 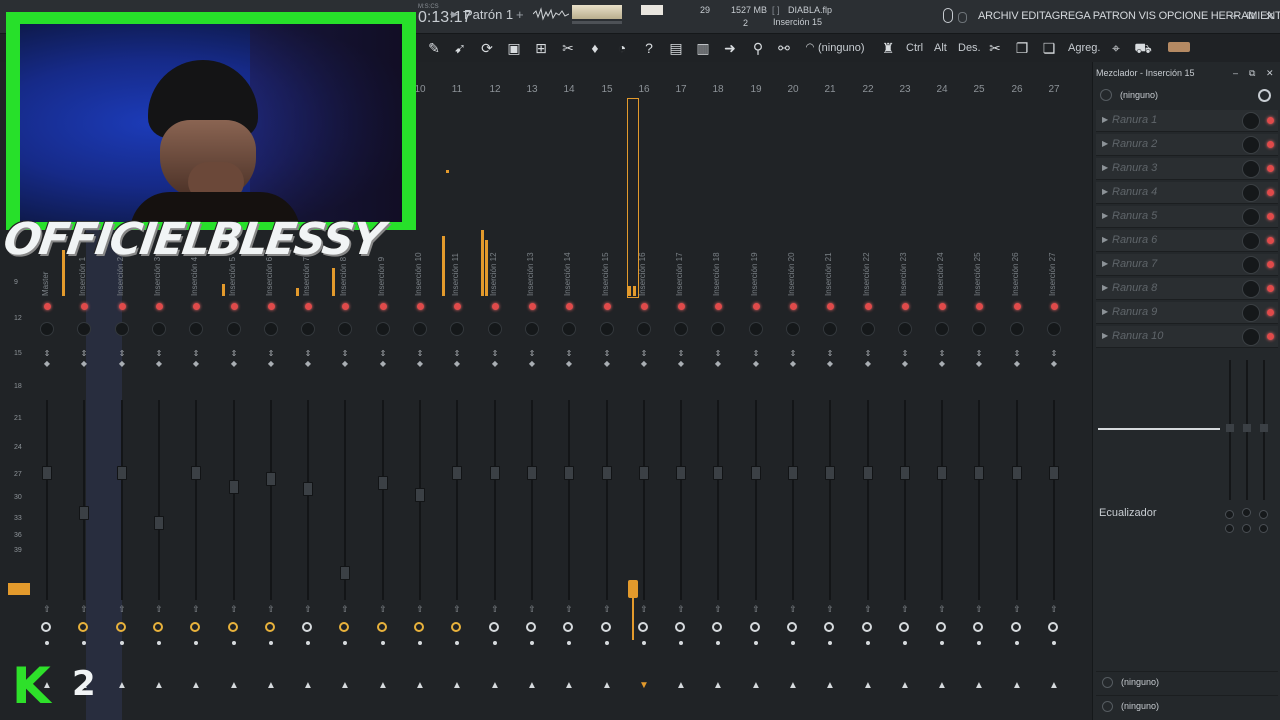 What do you see at coordinates (1187, 121) in the screenshot?
I see `effect-slot: ▶ Ranura 1` at bounding box center [1187, 121].